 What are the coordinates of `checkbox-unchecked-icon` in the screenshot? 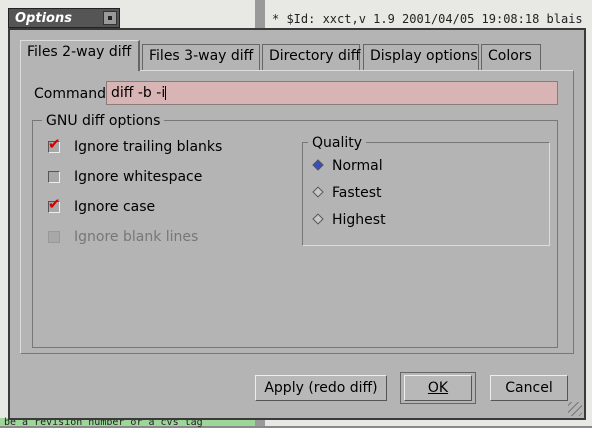 It's located at (54, 177).